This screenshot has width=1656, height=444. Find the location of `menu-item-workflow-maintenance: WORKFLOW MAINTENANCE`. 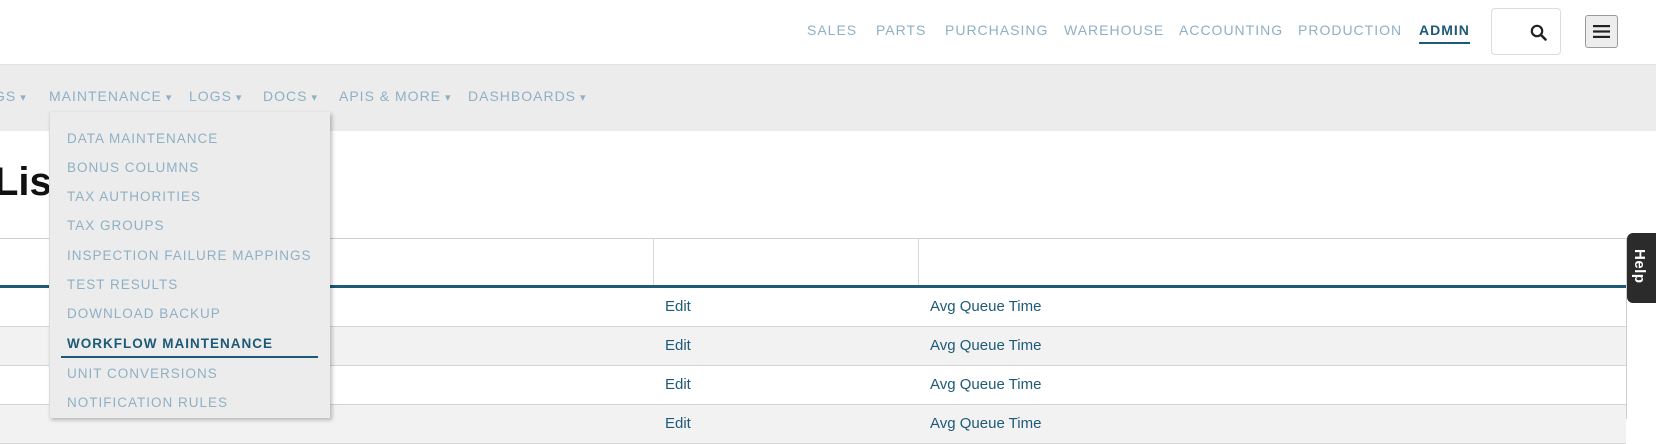

menu-item-workflow-maintenance: WORKFLOW MAINTENANCE is located at coordinates (170, 343).